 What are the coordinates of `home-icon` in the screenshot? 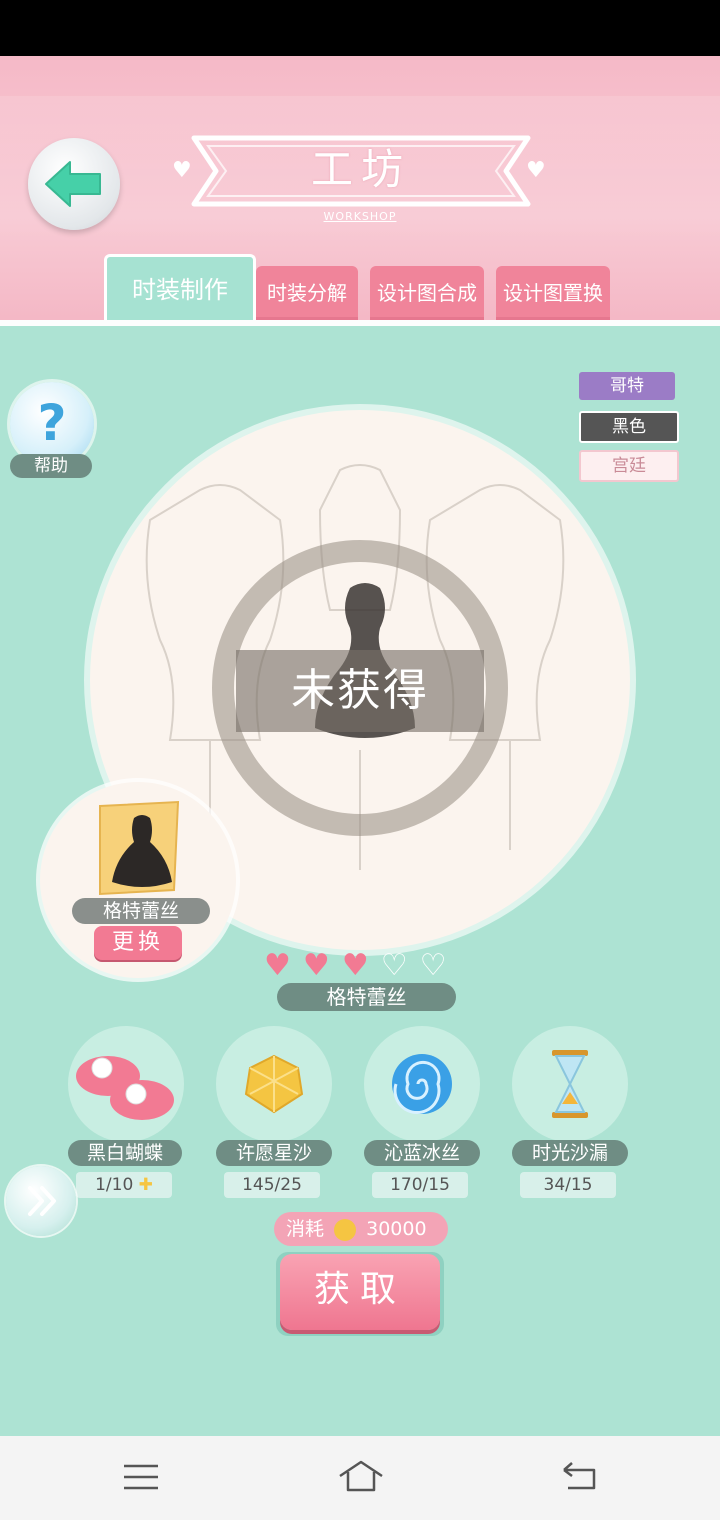 It's located at (361, 1476).